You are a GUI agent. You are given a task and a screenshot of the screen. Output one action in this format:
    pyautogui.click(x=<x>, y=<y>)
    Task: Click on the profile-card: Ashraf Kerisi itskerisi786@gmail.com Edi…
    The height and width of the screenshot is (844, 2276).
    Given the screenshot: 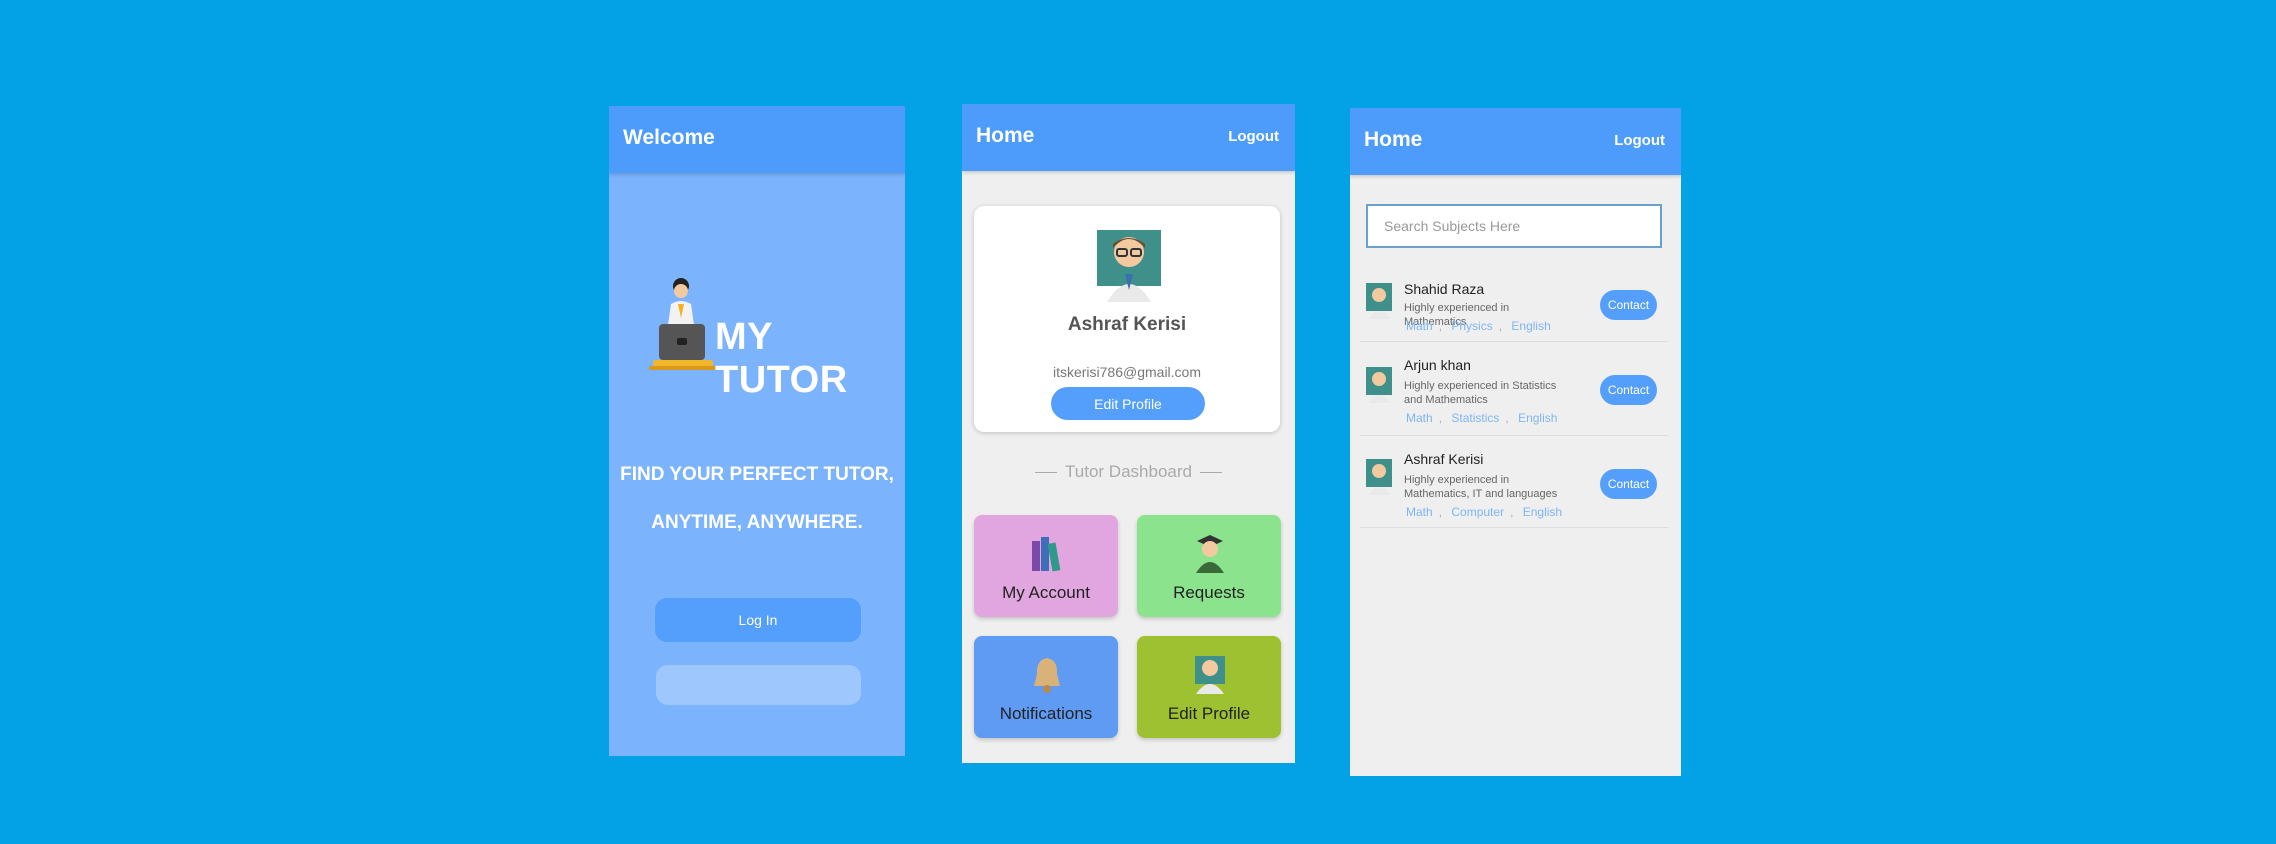 What is the action you would take?
    pyautogui.click(x=1127, y=319)
    